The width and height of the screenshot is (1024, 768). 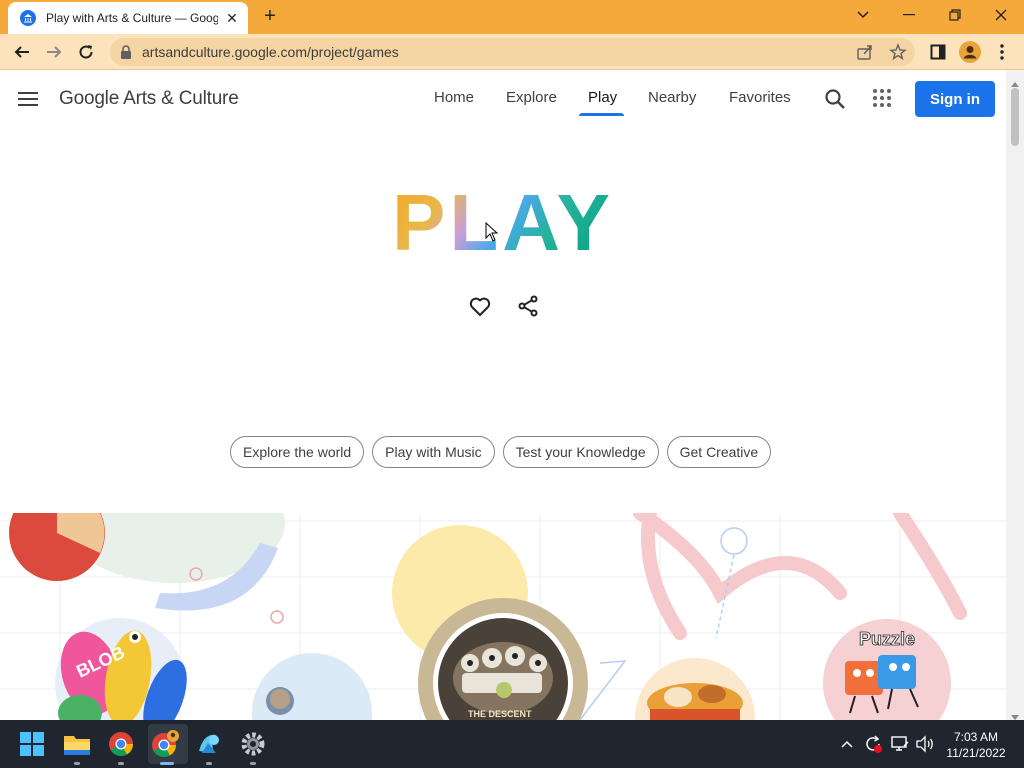 What do you see at coordinates (149, 99) in the screenshot?
I see `site-logo: Google Arts & Culture` at bounding box center [149, 99].